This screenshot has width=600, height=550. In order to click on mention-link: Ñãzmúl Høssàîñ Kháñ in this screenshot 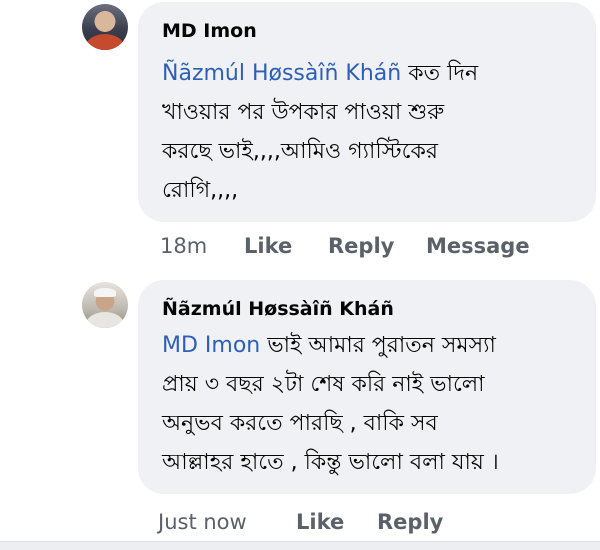, I will do `click(281, 73)`.